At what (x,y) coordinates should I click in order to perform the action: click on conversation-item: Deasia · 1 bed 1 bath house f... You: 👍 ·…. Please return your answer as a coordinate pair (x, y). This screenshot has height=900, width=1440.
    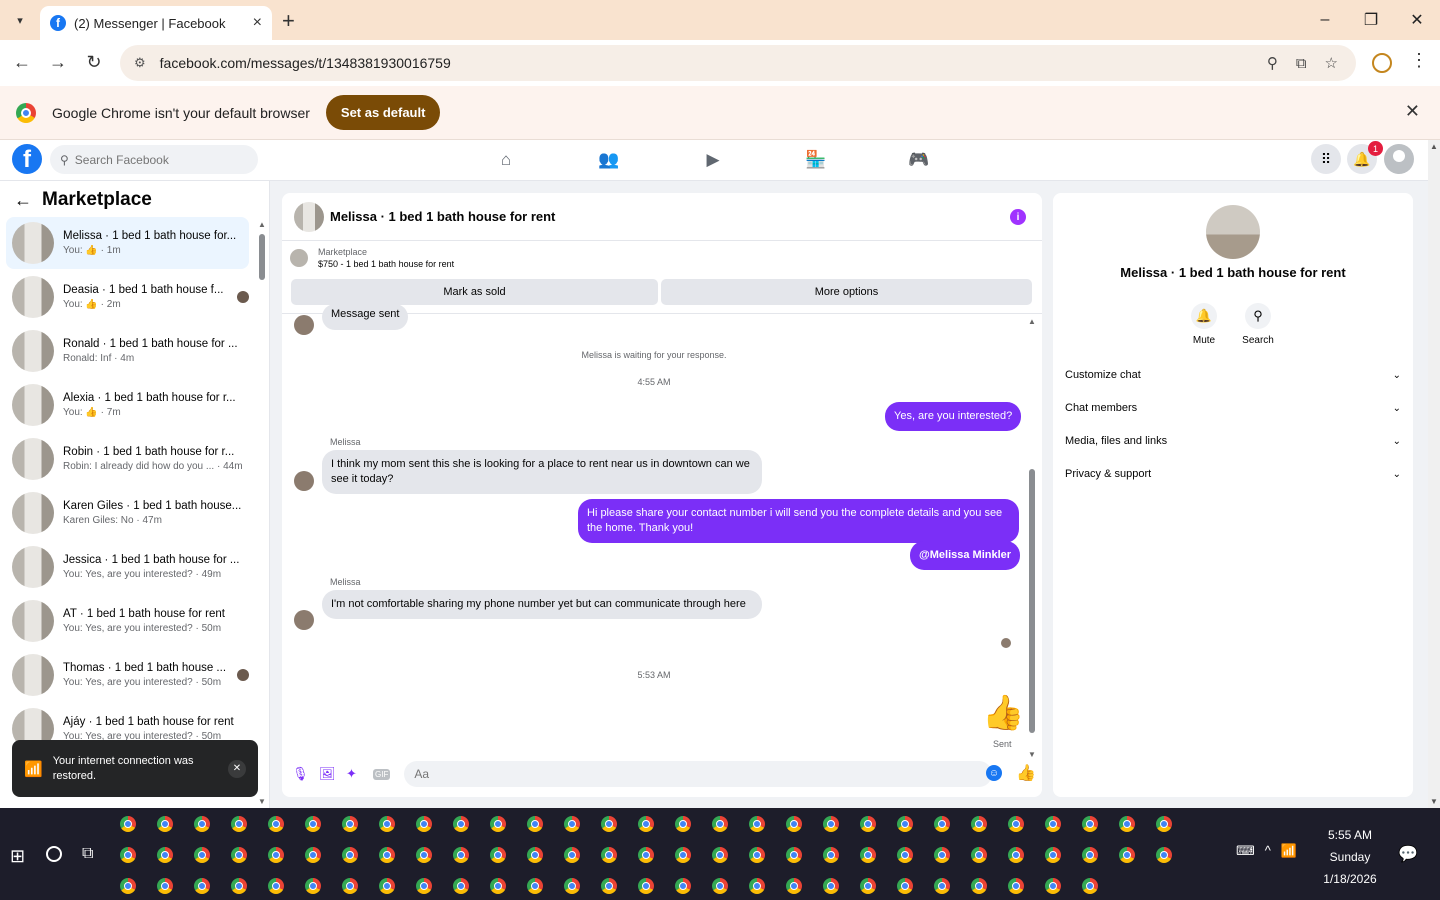
    Looking at the image, I should click on (127, 297).